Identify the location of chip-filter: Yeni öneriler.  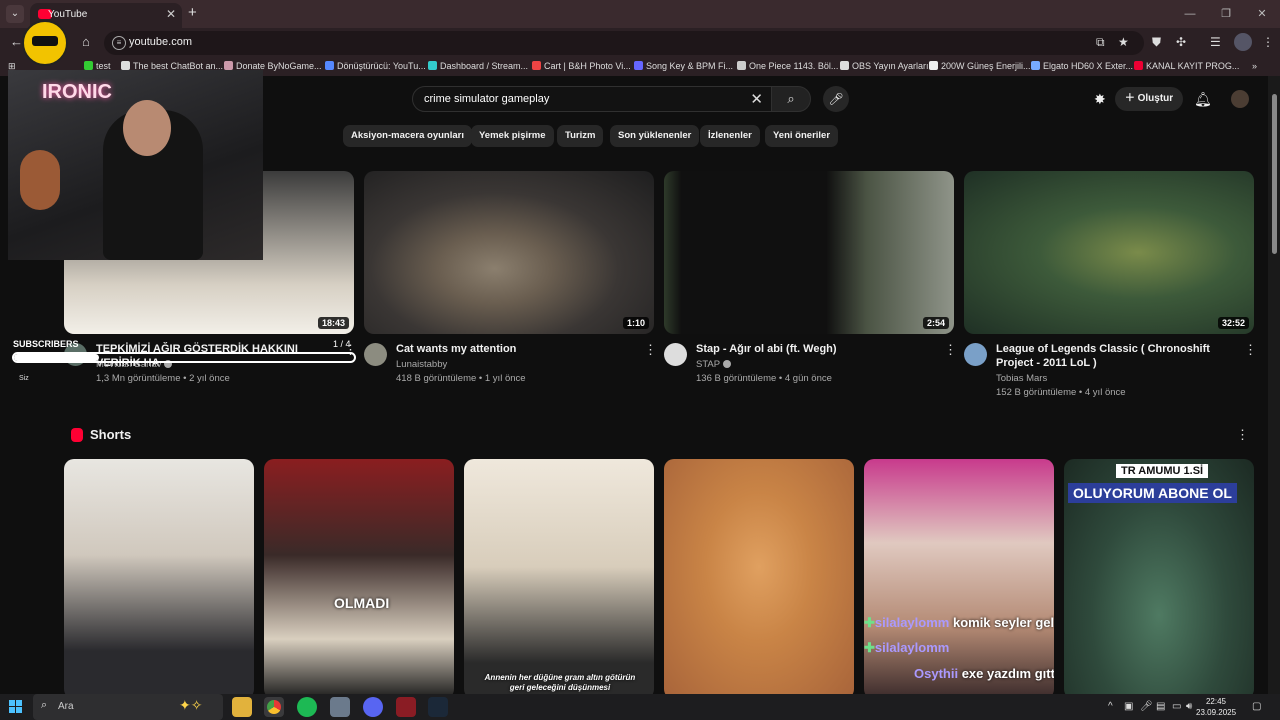
(802, 136).